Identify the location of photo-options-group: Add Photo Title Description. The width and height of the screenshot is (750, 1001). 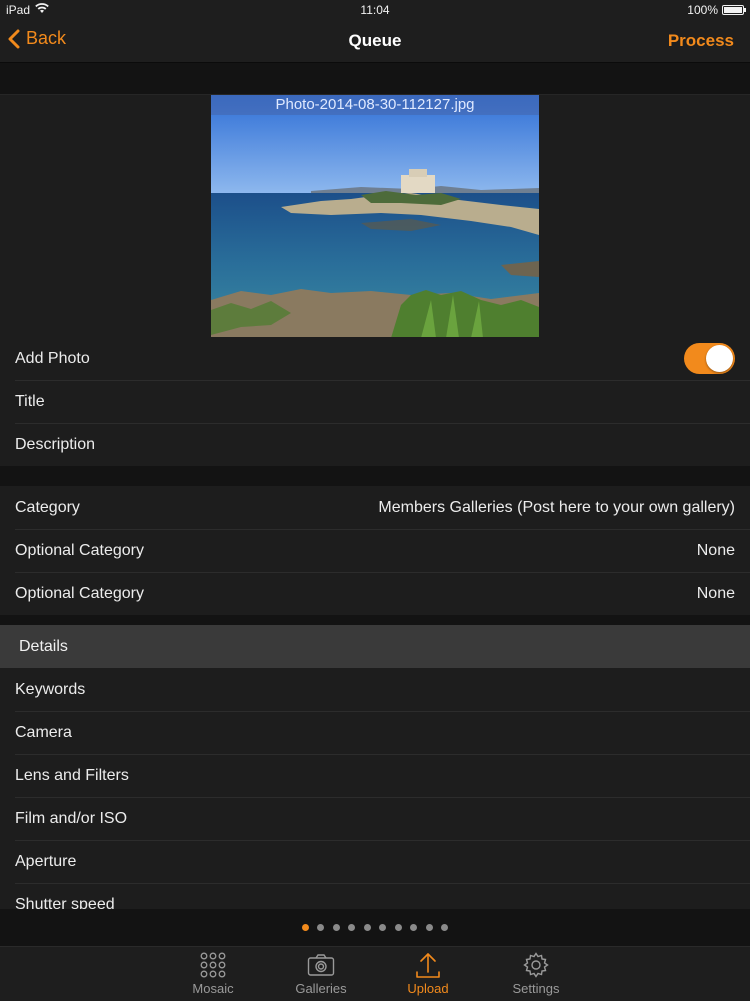
(375, 401).